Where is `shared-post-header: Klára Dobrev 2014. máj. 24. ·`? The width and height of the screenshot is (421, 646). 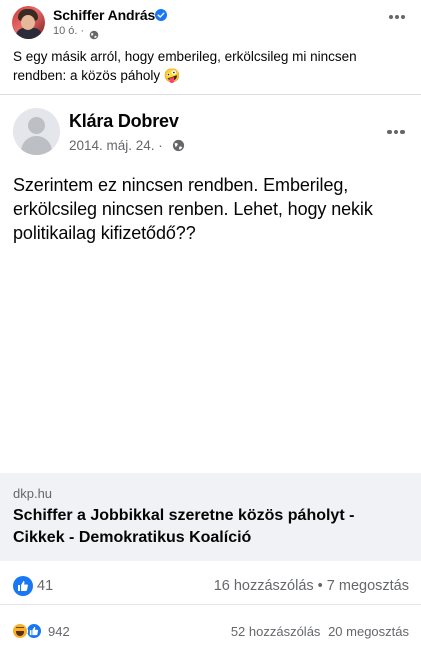 shared-post-header: Klára Dobrev 2014. máj. 24. · is located at coordinates (210, 129).